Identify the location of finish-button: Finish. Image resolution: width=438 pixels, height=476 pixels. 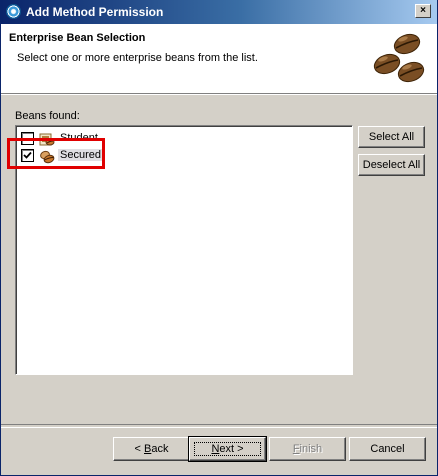
(307, 449).